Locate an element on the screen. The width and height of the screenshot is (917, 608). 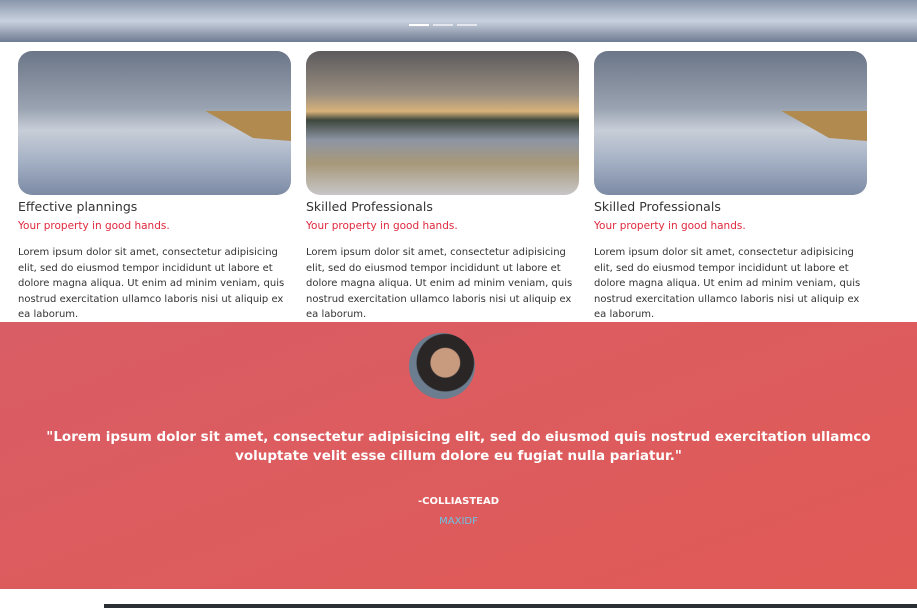
footer-strip is located at coordinates (510, 606).